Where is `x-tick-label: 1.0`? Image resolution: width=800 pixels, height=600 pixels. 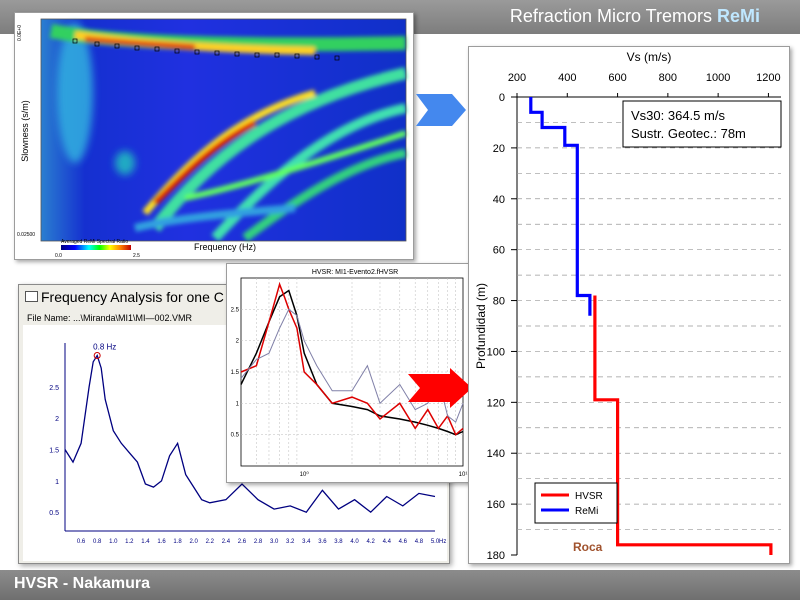 x-tick-label: 1.0 is located at coordinates (113, 542).